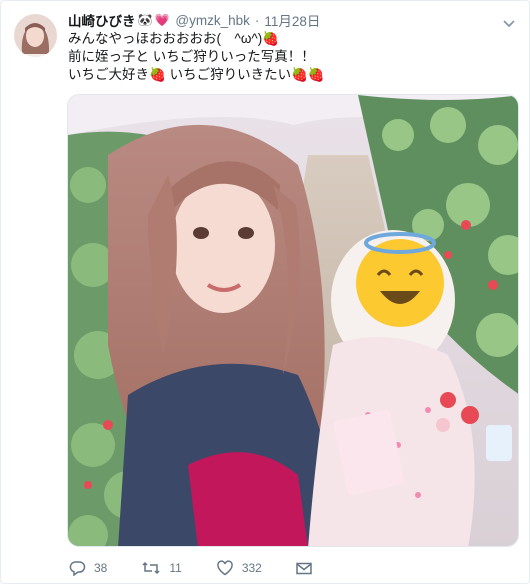 The image size is (530, 584). What do you see at coordinates (207, 568) in the screenshot?
I see `tweet-actions: 38 11 332` at bounding box center [207, 568].